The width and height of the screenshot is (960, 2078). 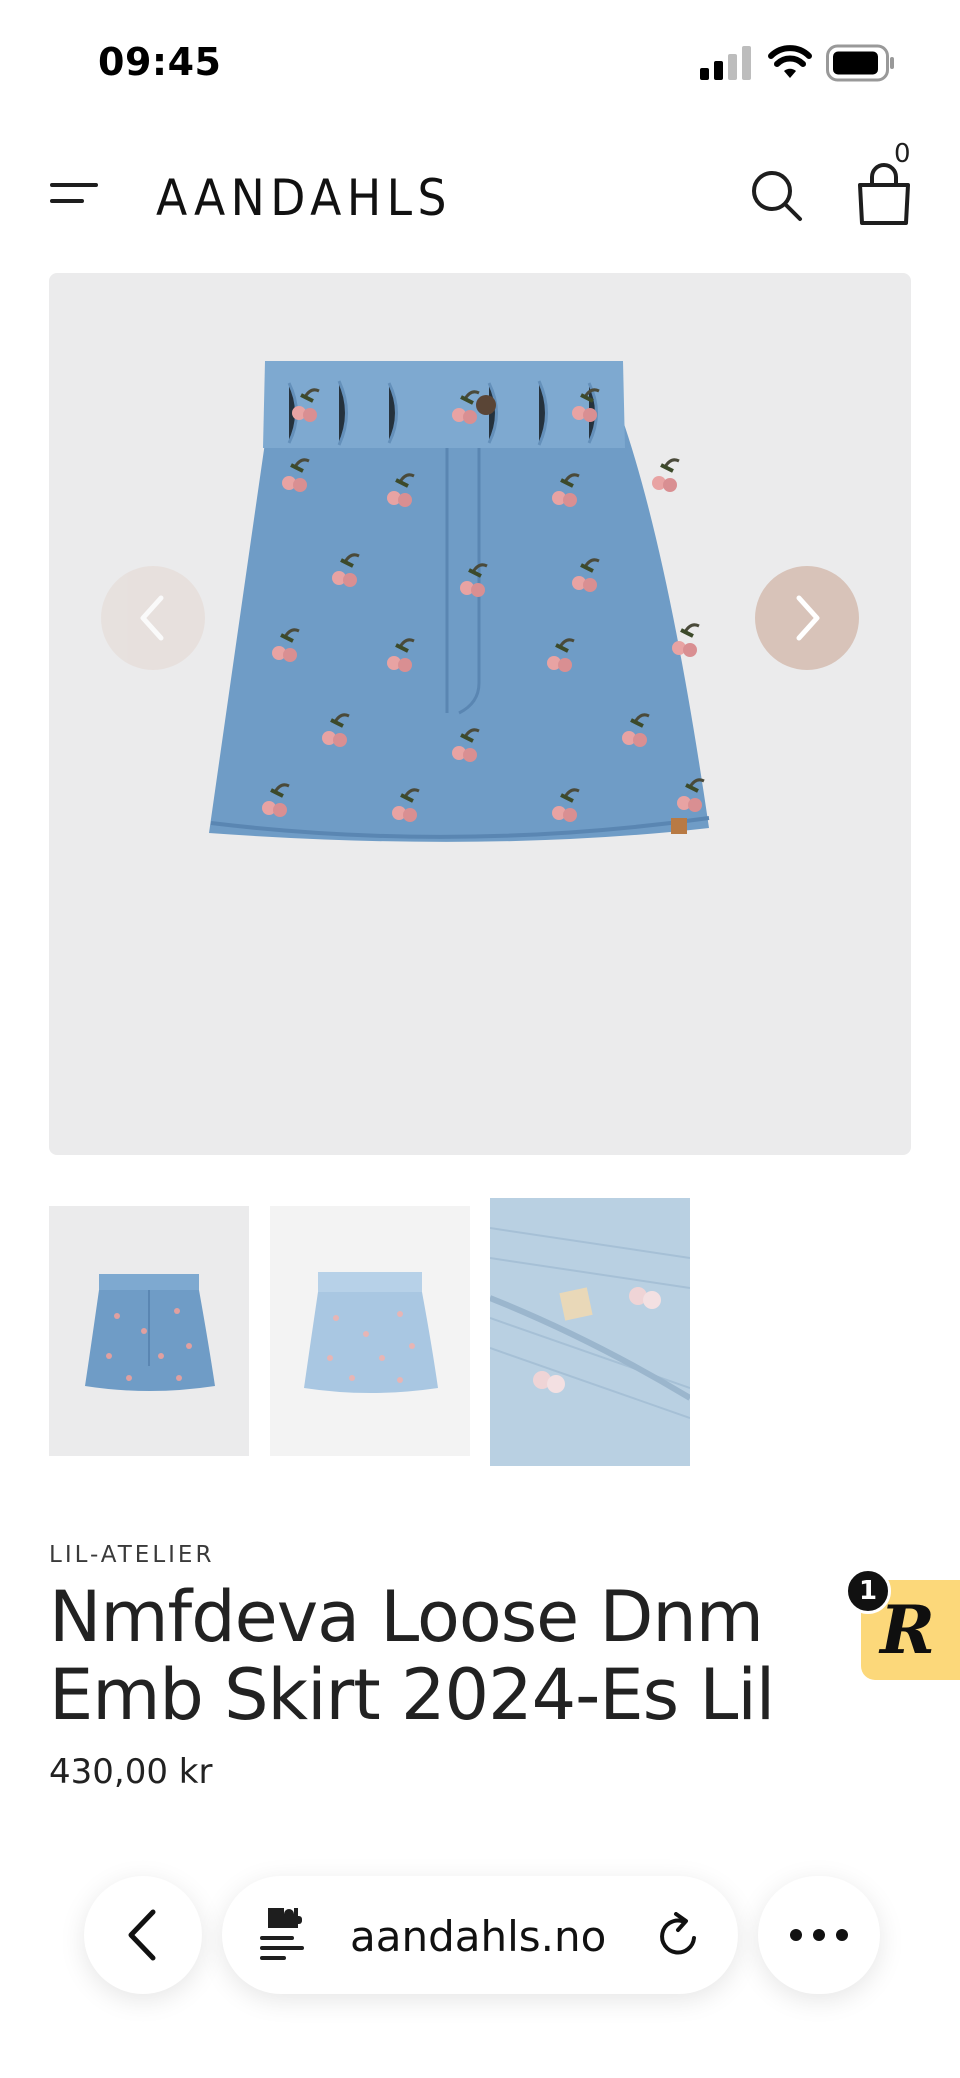 I want to click on browser-back-button, so click(x=143, y=1935).